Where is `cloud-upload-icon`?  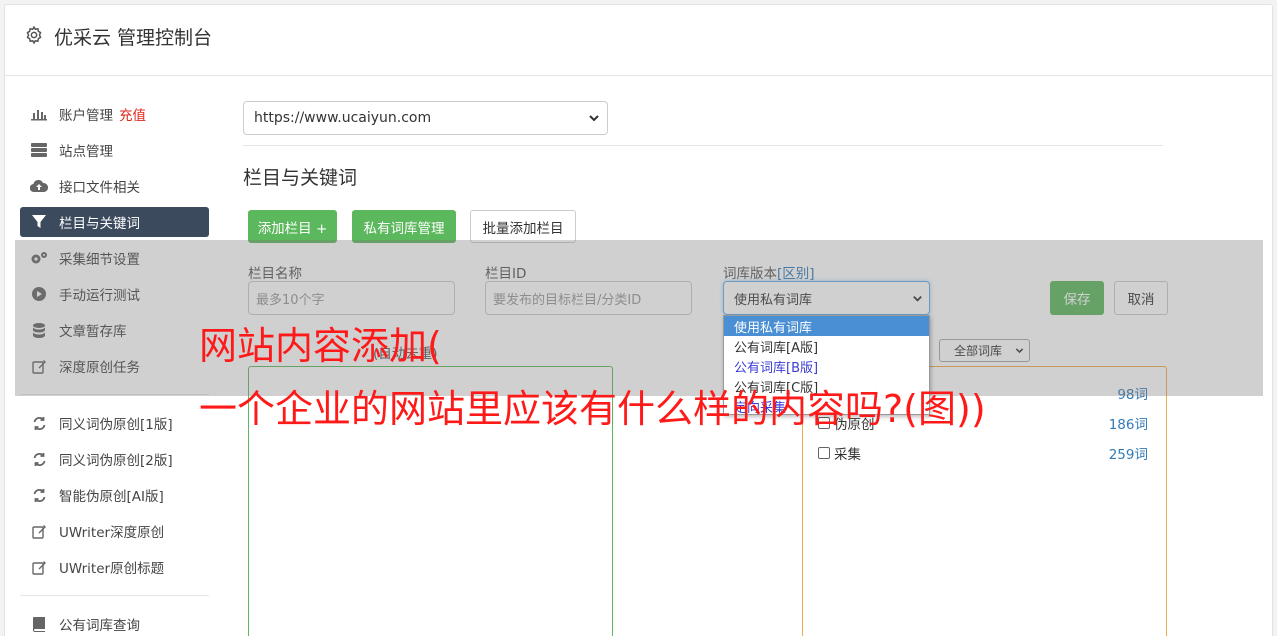
cloud-upload-icon is located at coordinates (39, 186).